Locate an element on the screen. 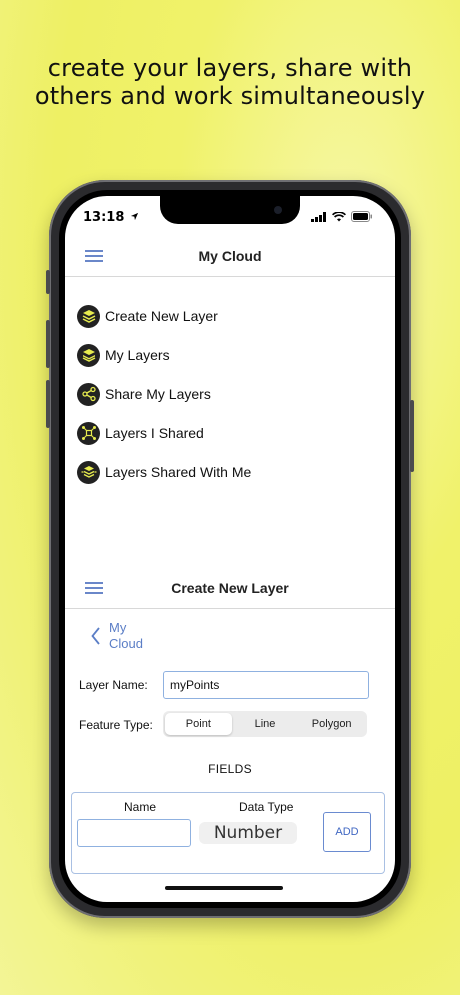 This screenshot has height=995, width=460. menu-item-create-new-layer: Create New Layer is located at coordinates (164, 316).